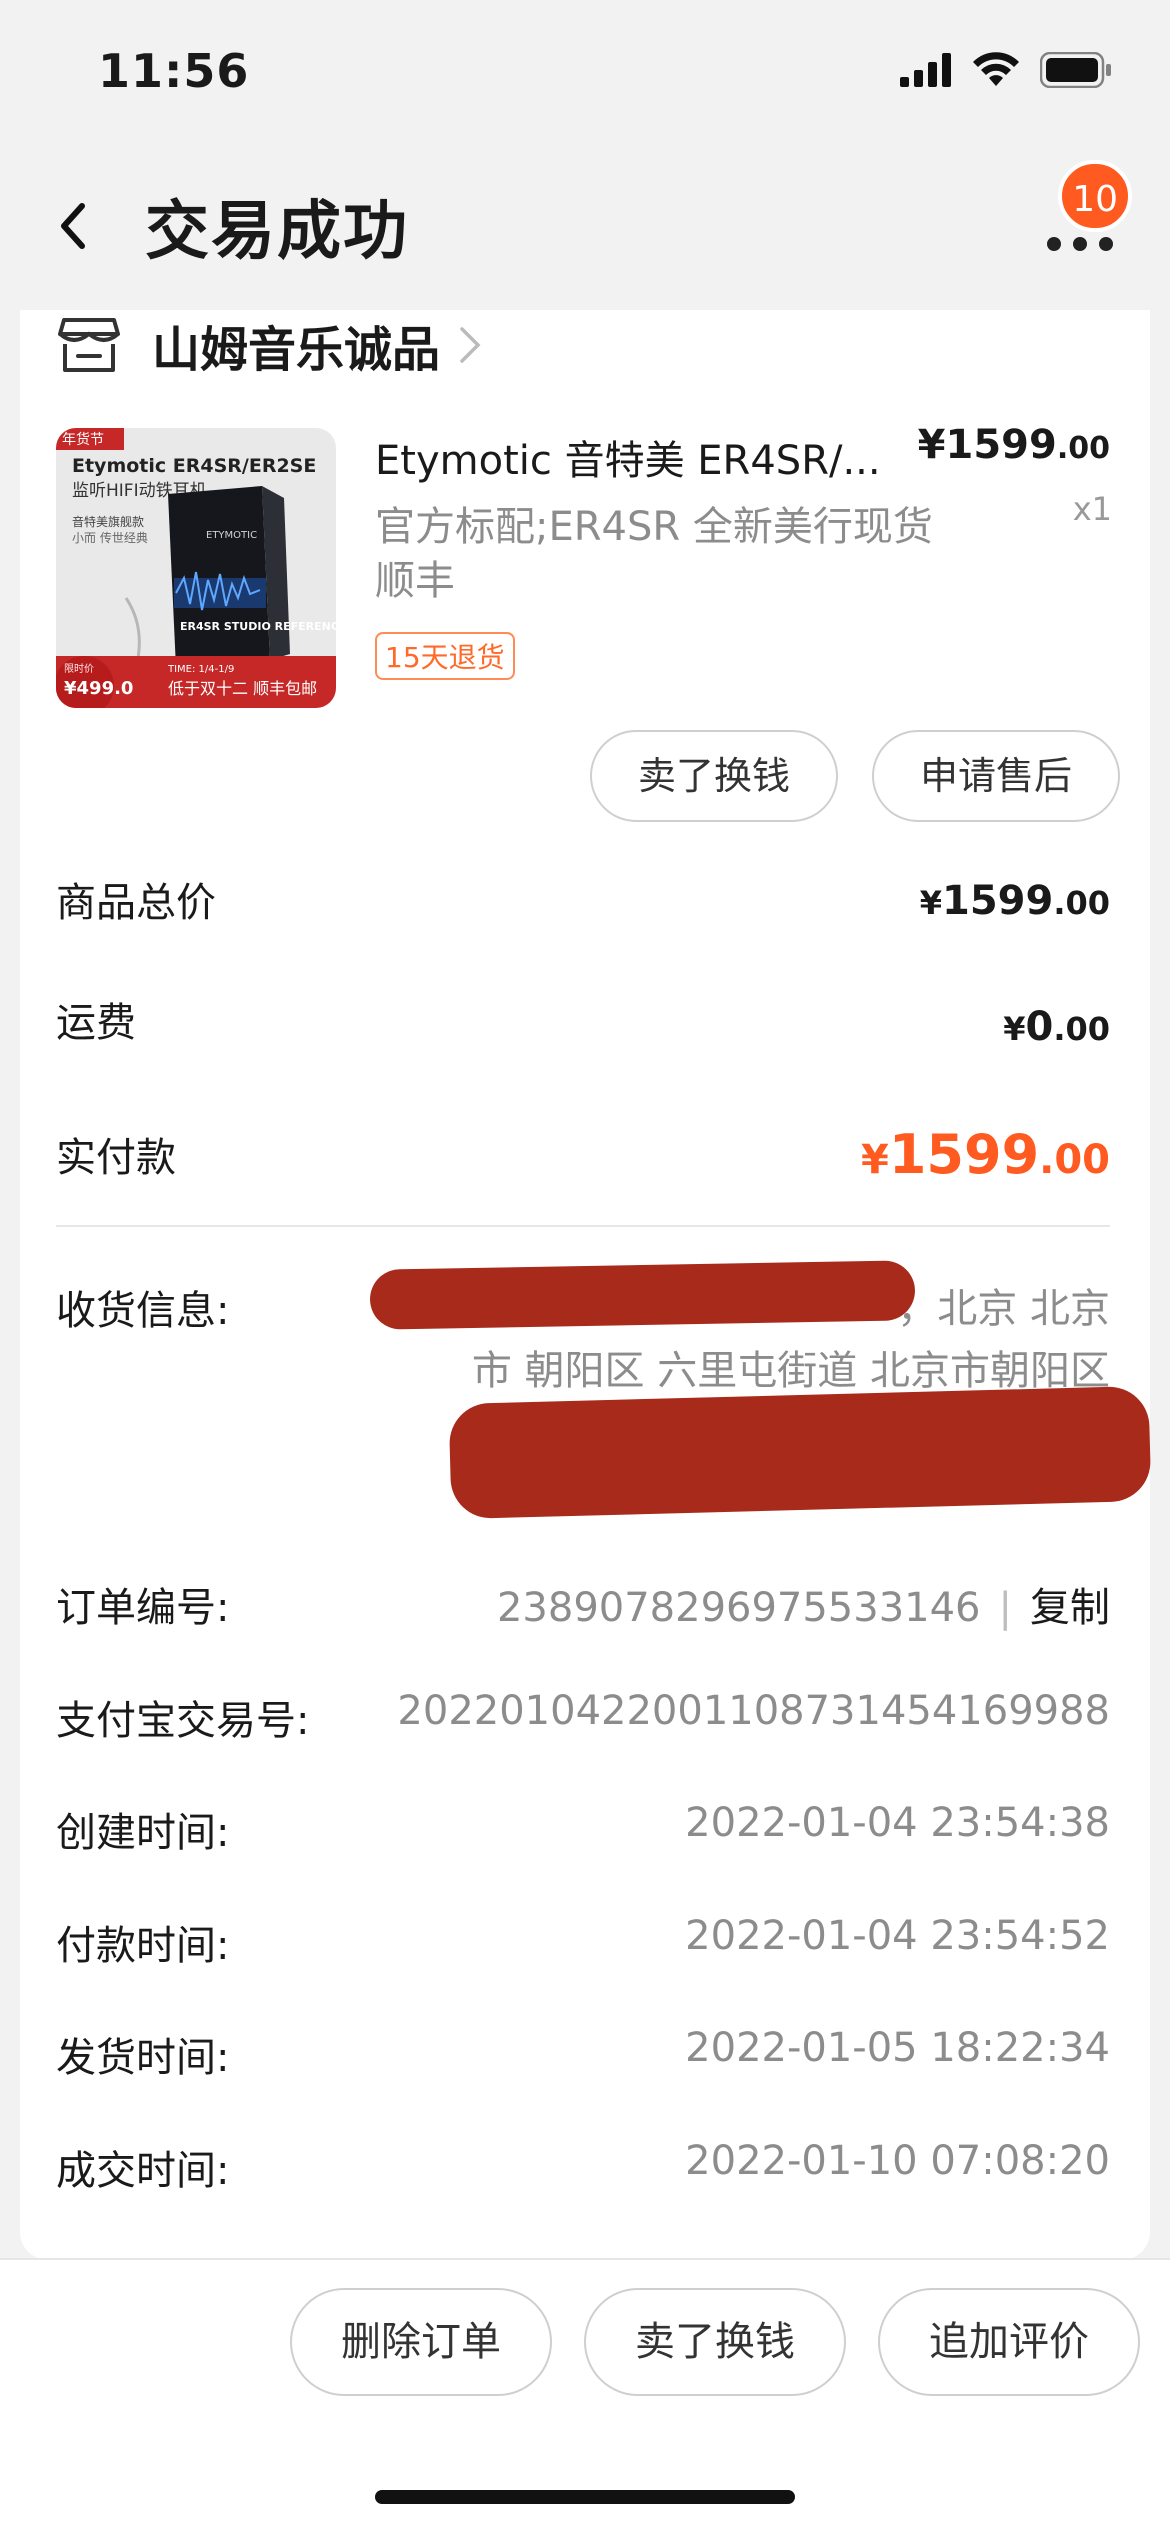 The image size is (1170, 2534). Describe the element at coordinates (964, 1154) in the screenshot. I see `paid-integer: 1599` at that location.